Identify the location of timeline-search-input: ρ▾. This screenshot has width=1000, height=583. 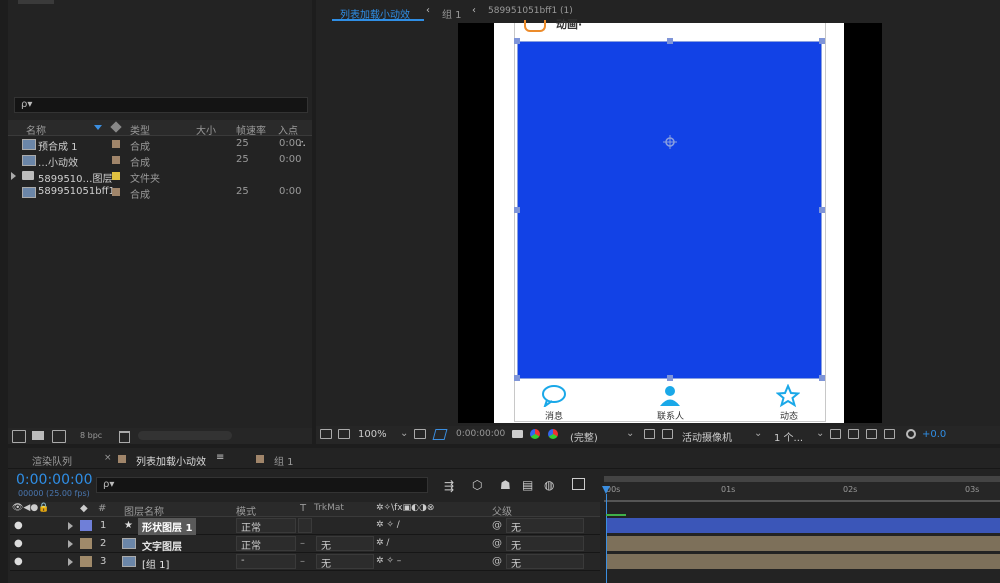
(262, 485).